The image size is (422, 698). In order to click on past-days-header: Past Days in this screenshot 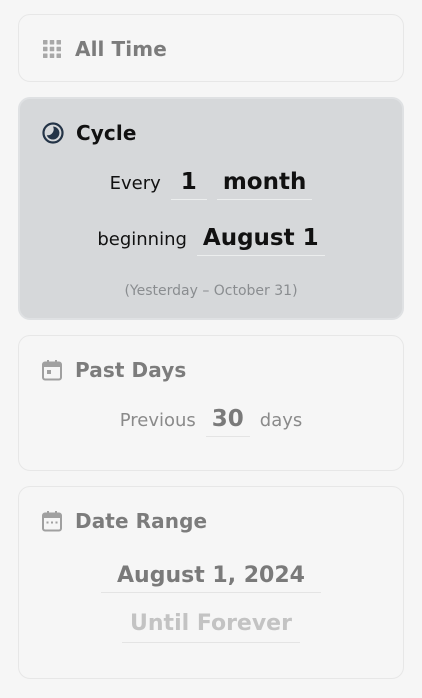, I will do `click(113, 370)`.